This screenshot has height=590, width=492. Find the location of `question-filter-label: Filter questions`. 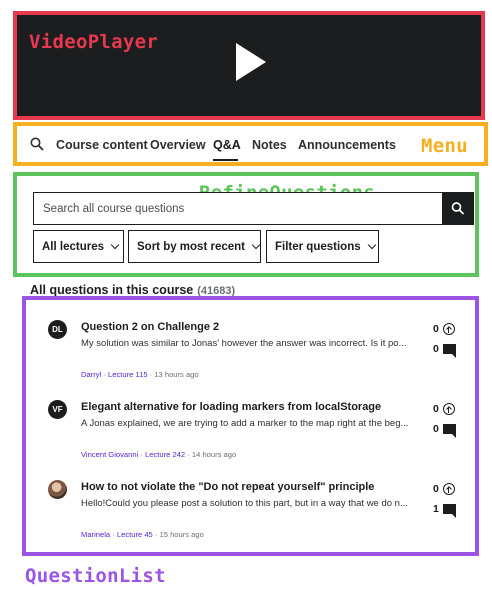

question-filter-label: Filter questions is located at coordinates (318, 246).